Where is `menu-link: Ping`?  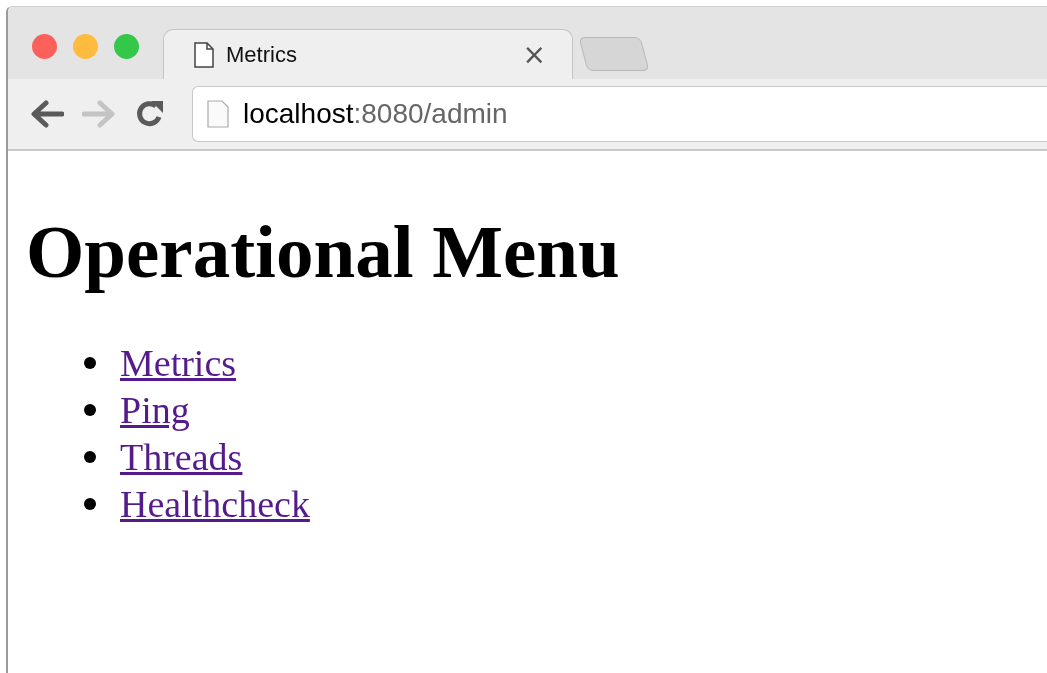
menu-link: Ping is located at coordinates (155, 409).